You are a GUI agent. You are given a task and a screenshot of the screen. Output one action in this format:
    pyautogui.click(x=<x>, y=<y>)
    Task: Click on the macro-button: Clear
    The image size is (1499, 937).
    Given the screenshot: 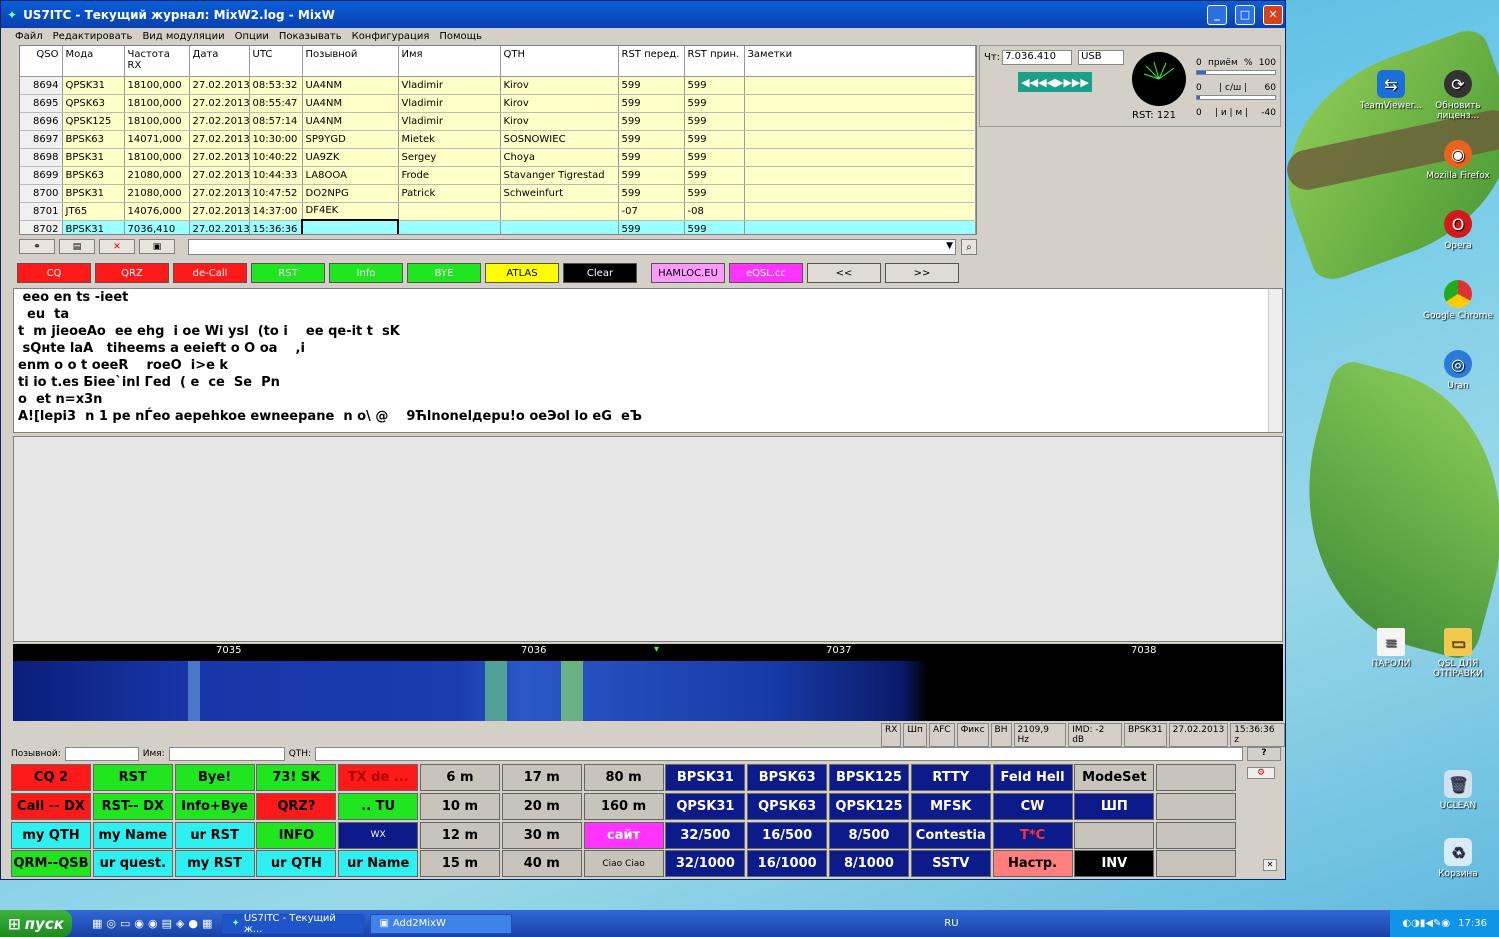 What is the action you would take?
    pyautogui.click(x=600, y=273)
    